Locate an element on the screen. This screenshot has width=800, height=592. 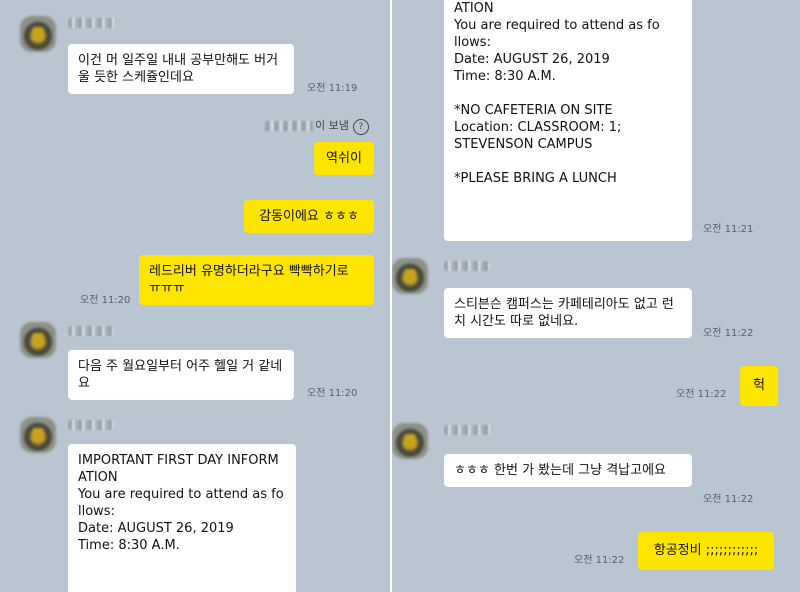
message-line: *NO CAFETERIA ON SITE is located at coordinates (533, 110).